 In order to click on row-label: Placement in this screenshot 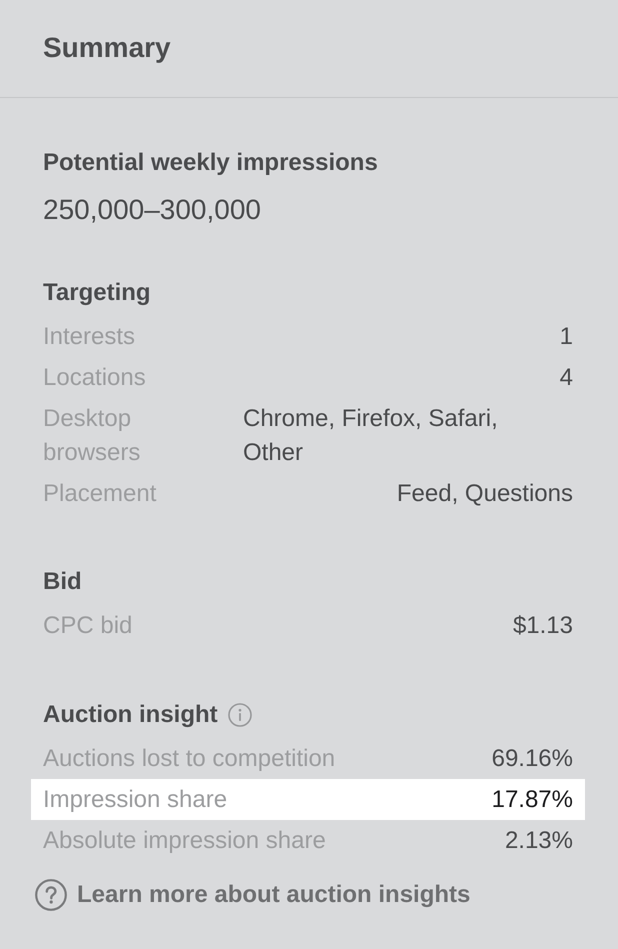, I will do `click(100, 494)`.